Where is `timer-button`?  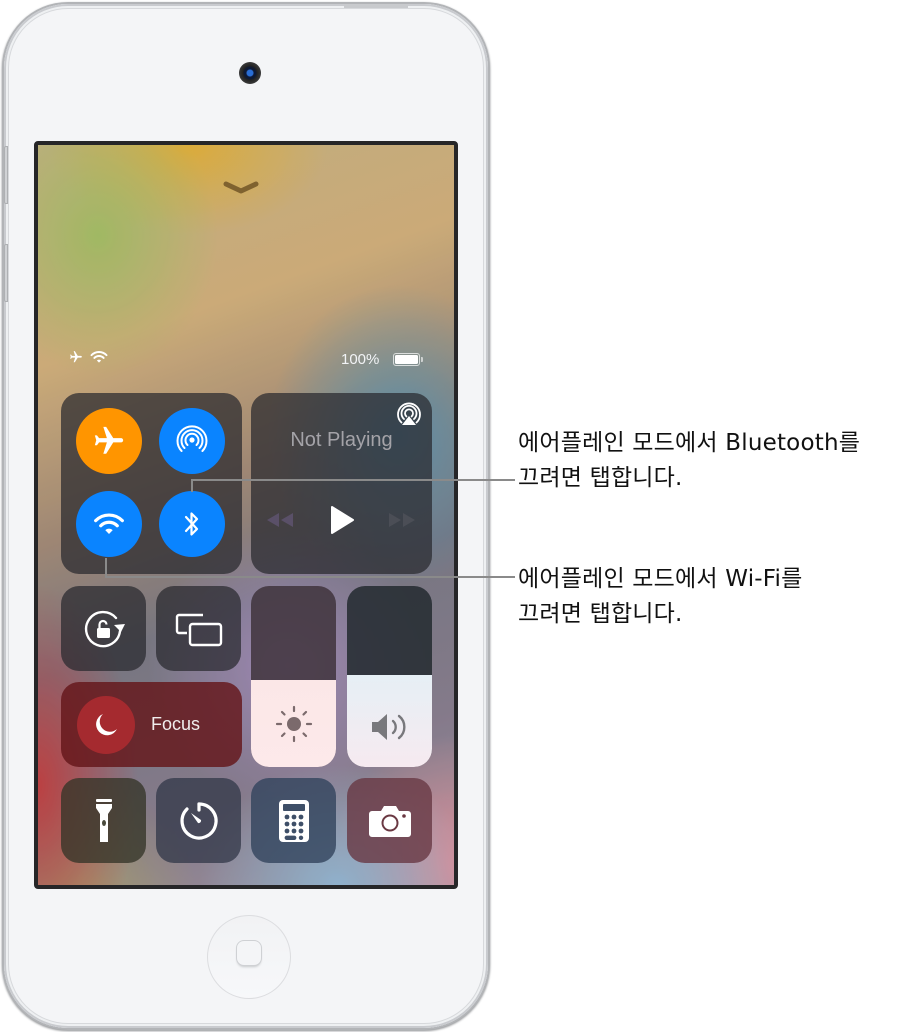 timer-button is located at coordinates (198, 820).